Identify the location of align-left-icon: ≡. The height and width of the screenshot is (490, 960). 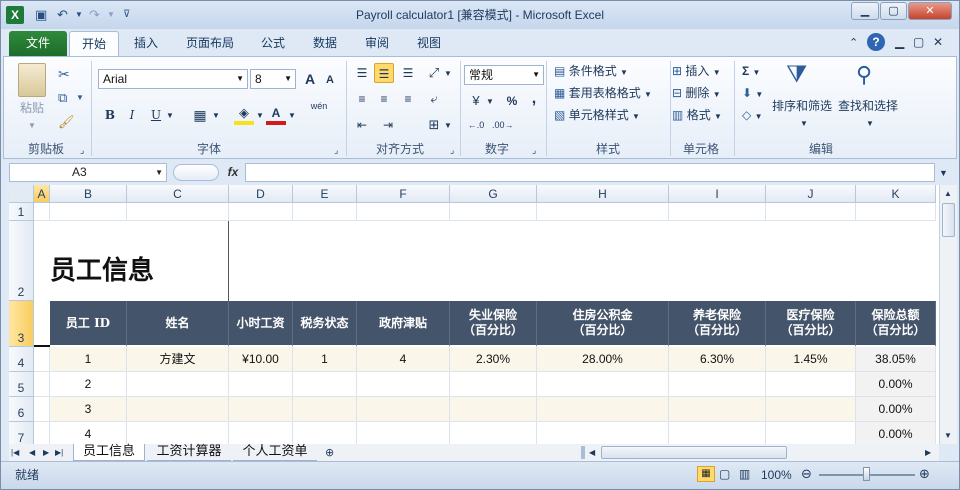
(362, 99).